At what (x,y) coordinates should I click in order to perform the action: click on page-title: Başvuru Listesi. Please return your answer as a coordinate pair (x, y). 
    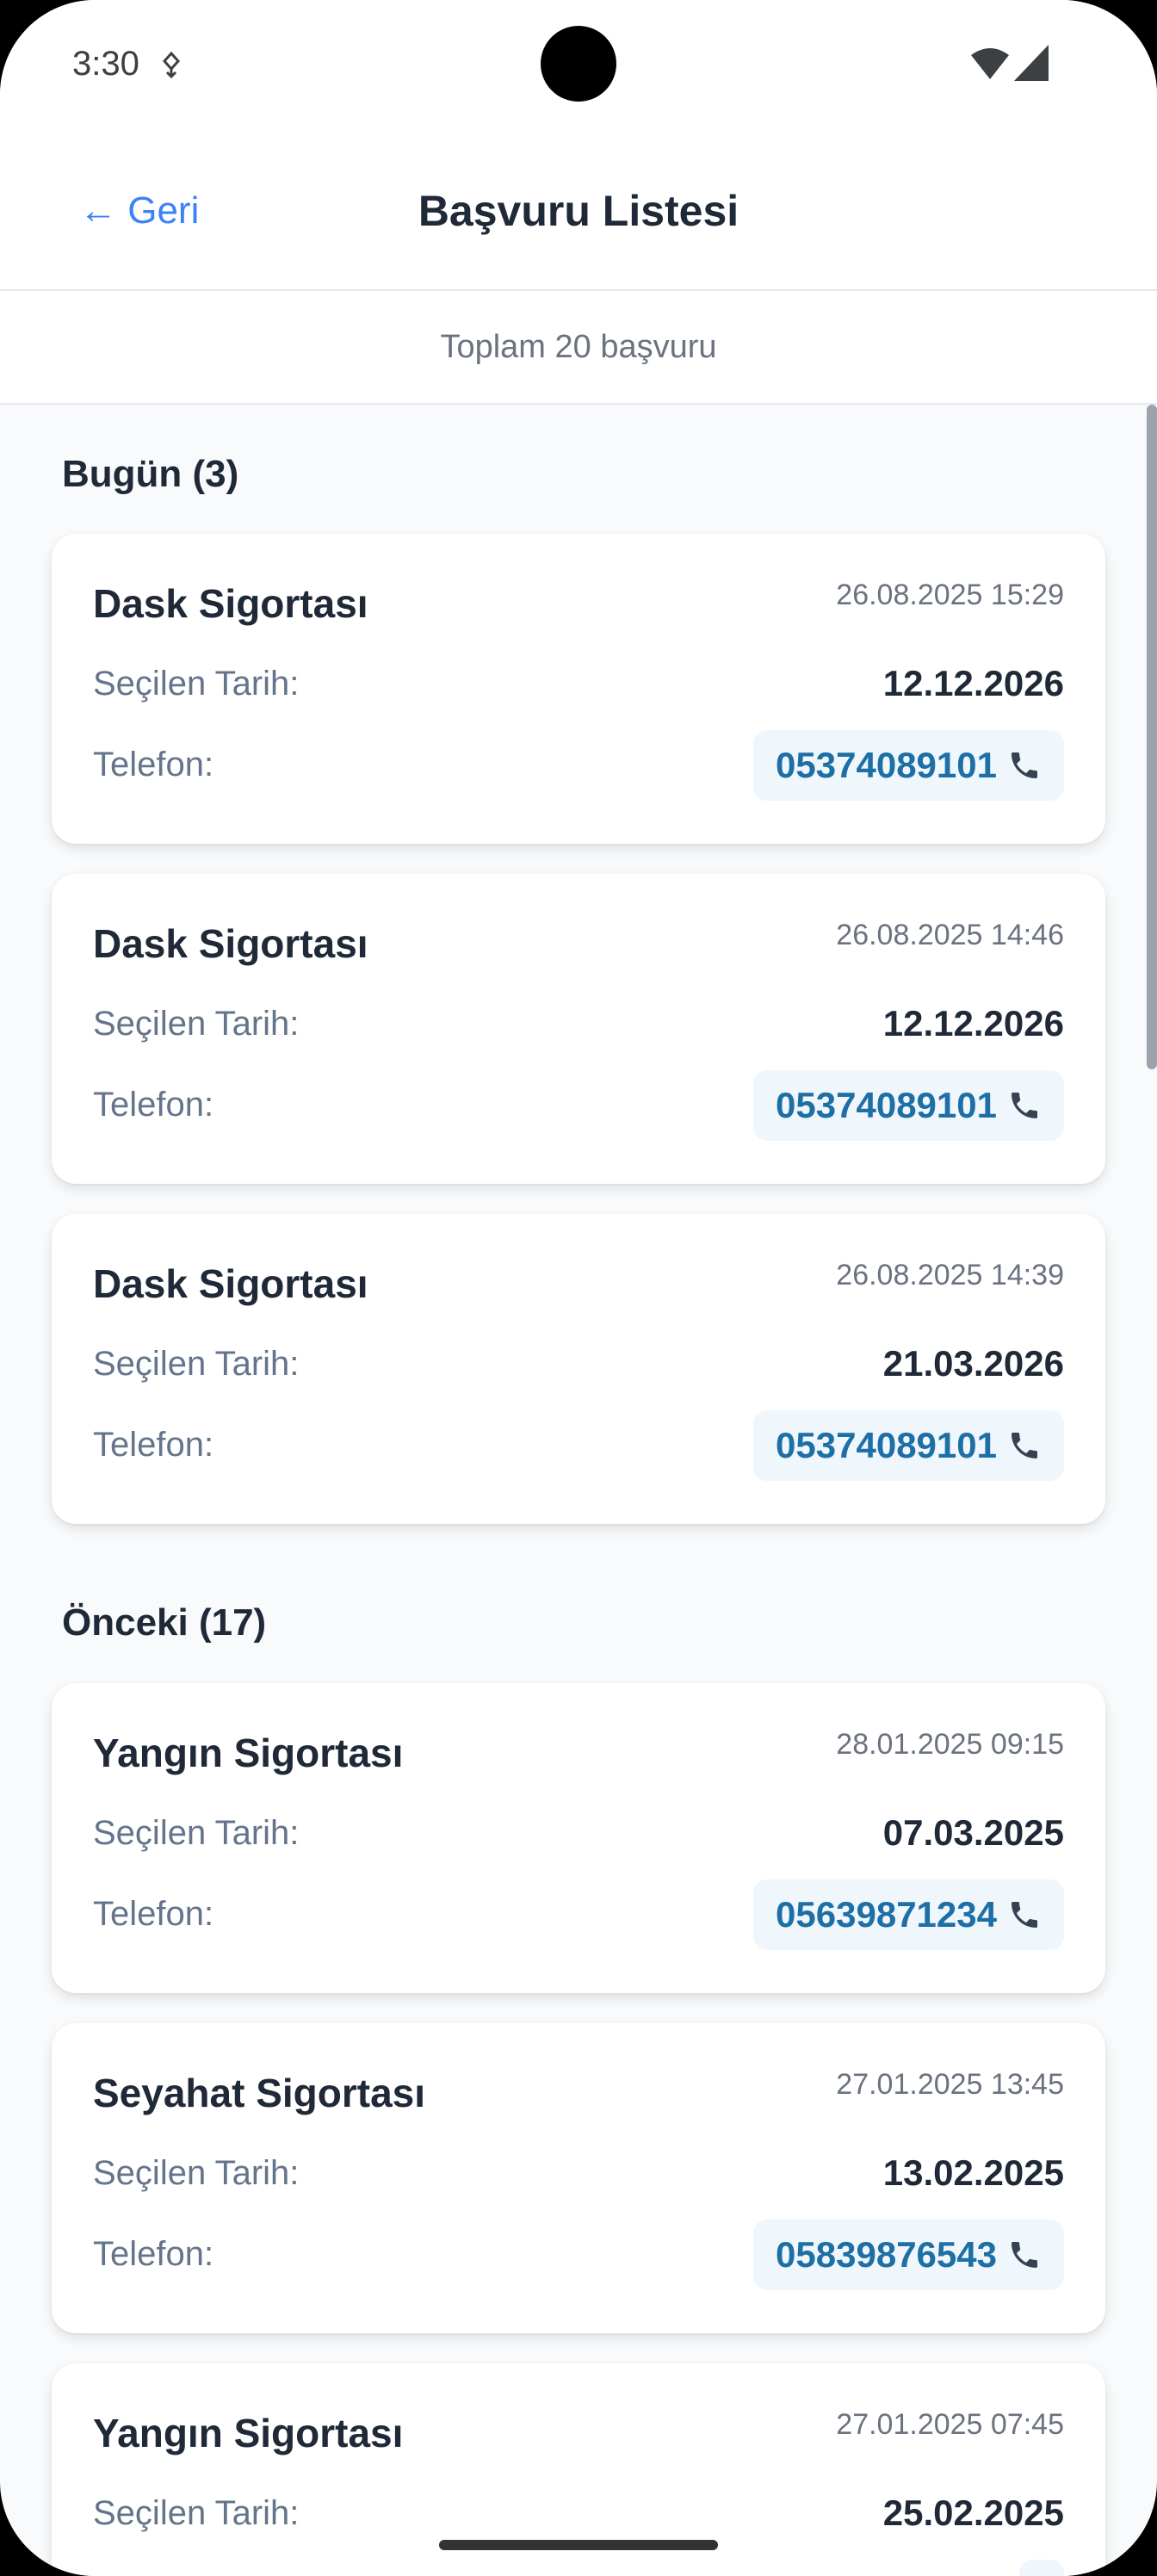
    Looking at the image, I should click on (579, 211).